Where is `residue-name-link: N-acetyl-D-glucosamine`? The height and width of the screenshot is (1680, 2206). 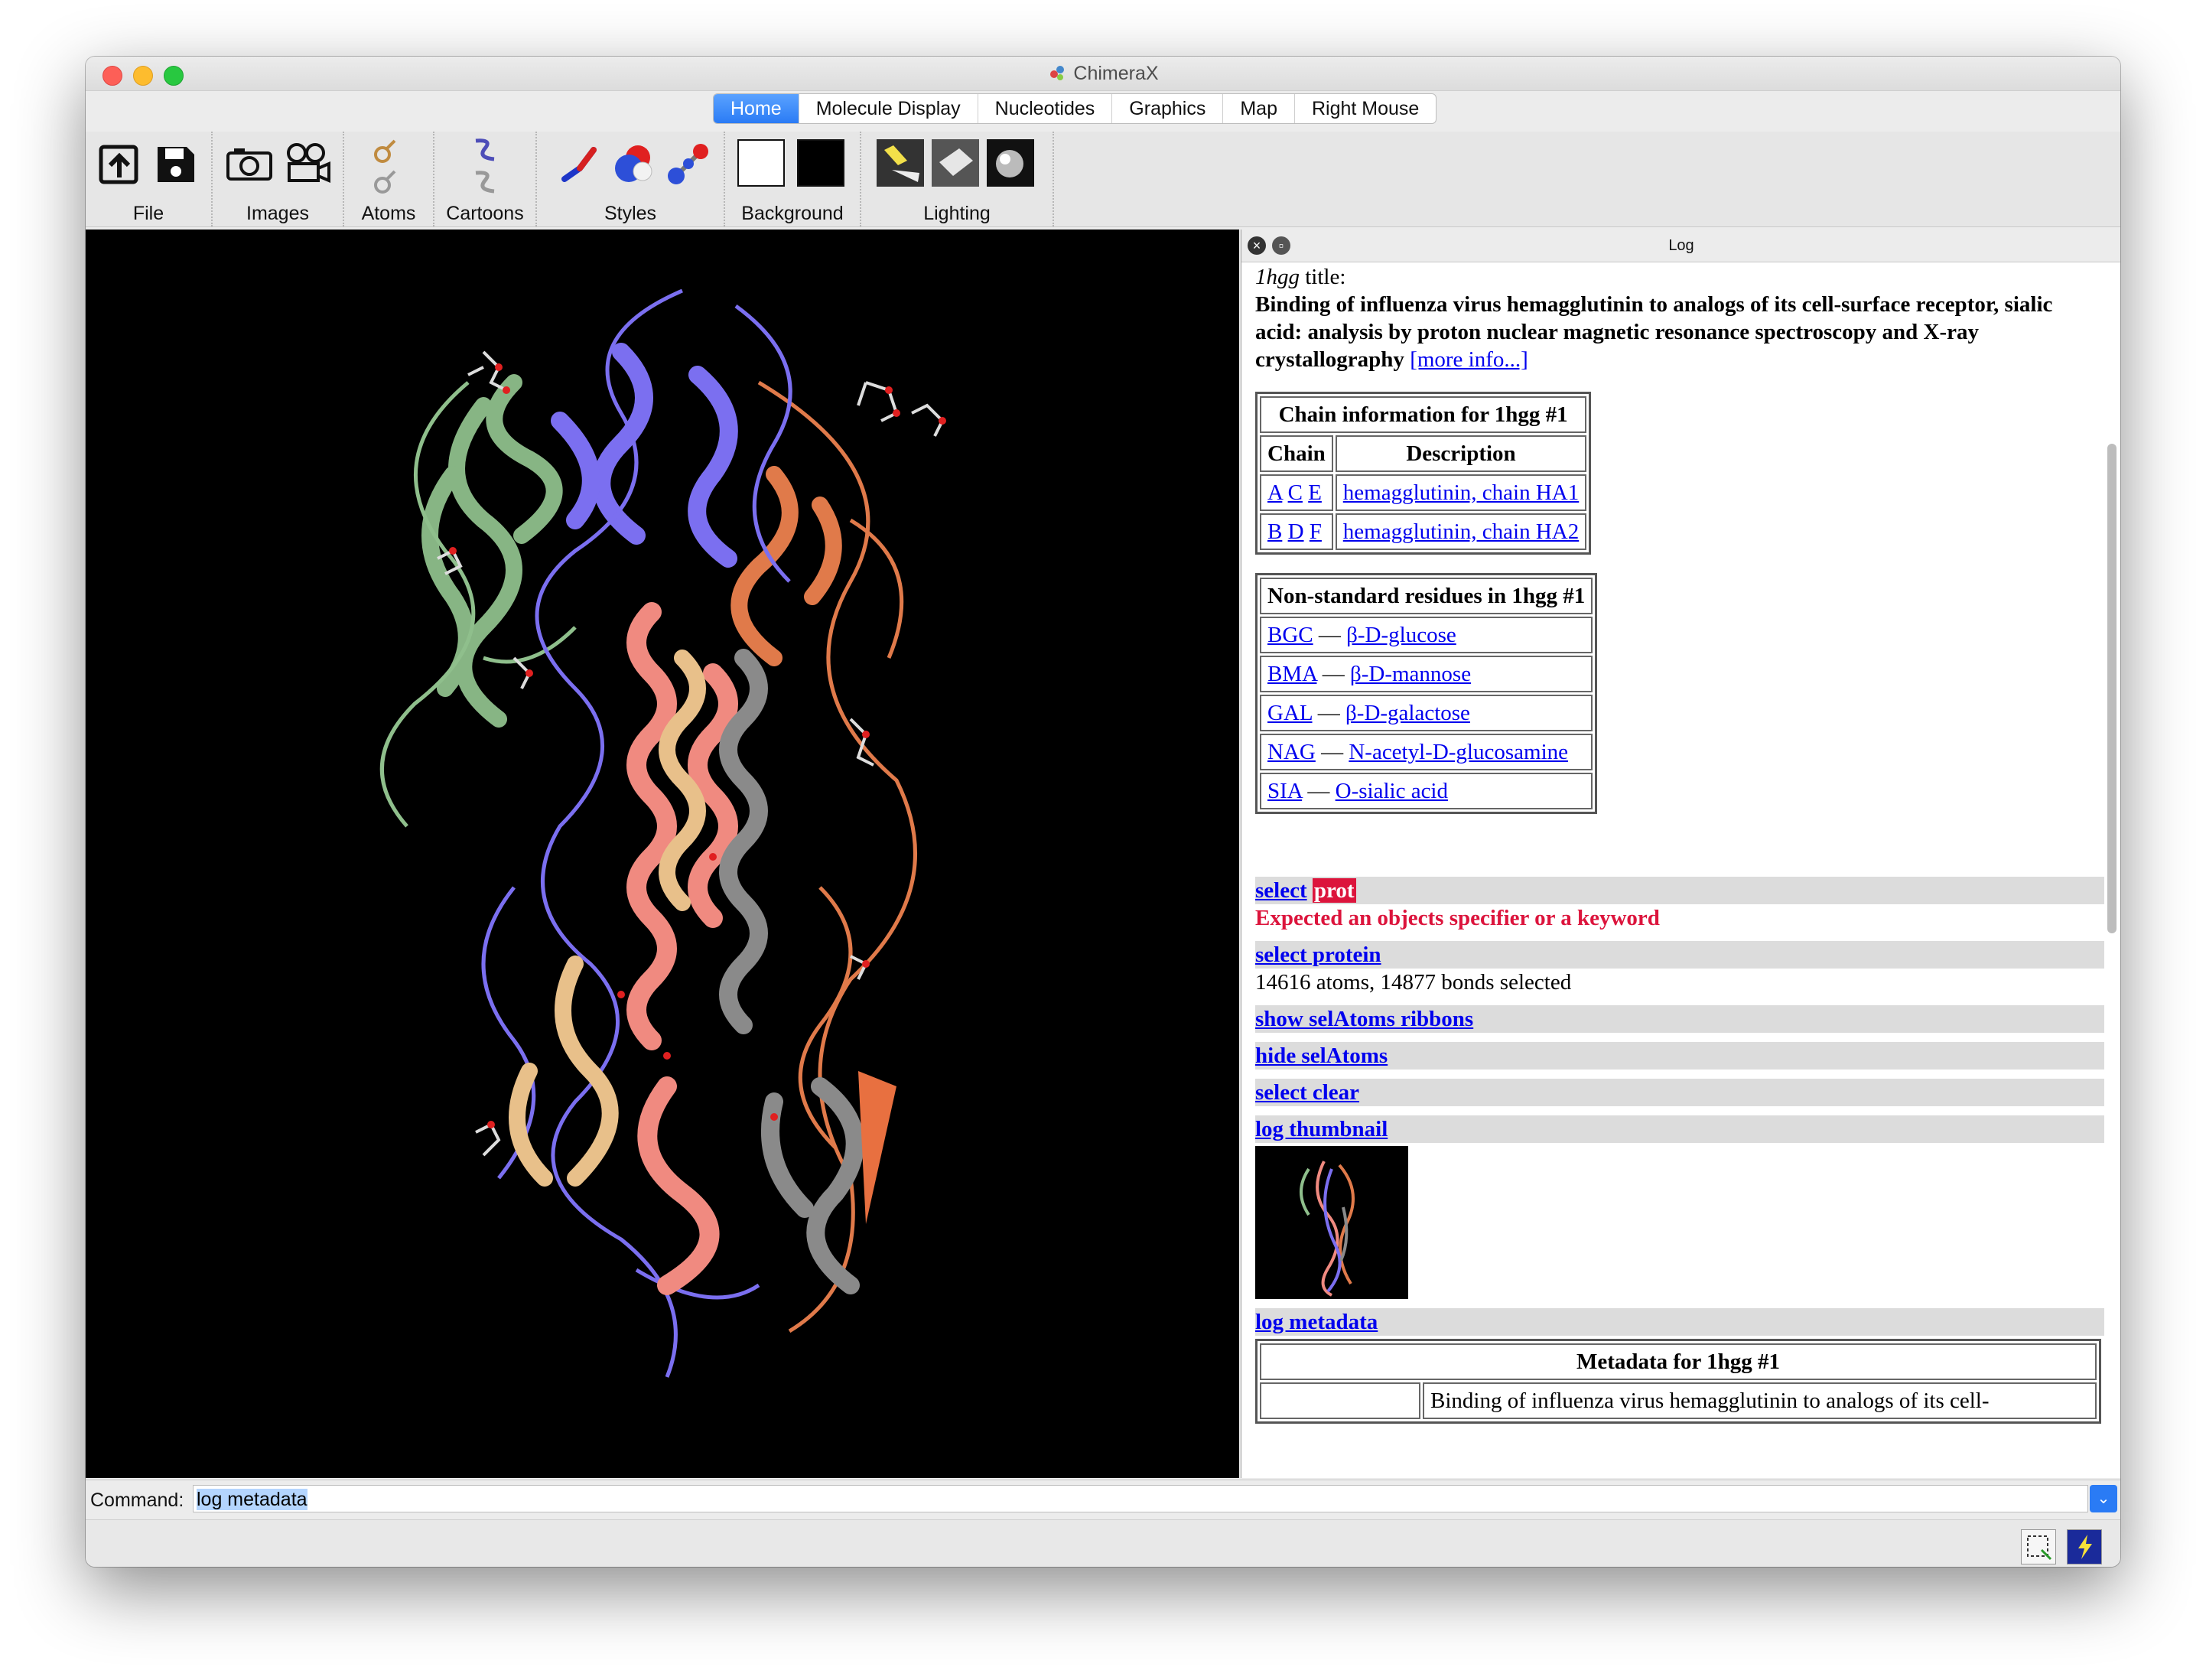
residue-name-link: N-acetyl-D-glucosamine is located at coordinates (1458, 752).